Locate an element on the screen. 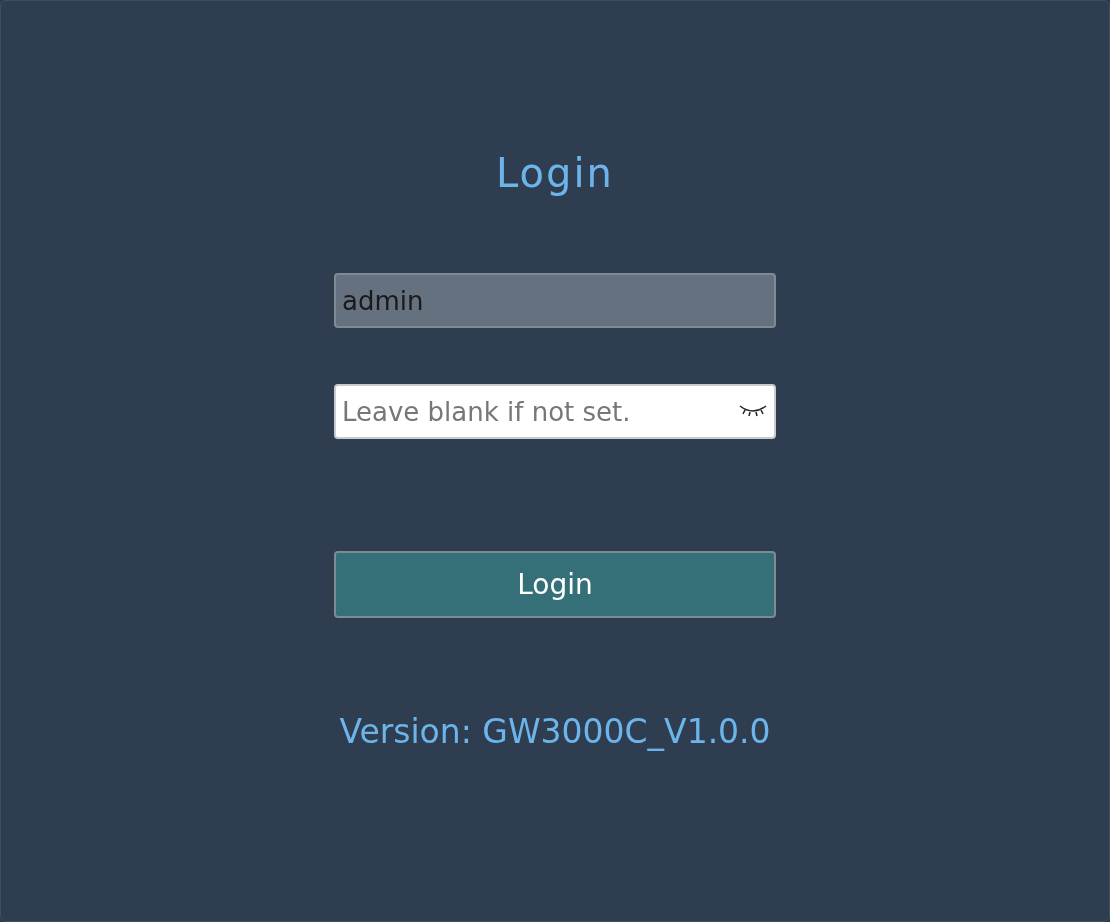 The image size is (1110, 922). closed-eye-icon is located at coordinates (753, 411).